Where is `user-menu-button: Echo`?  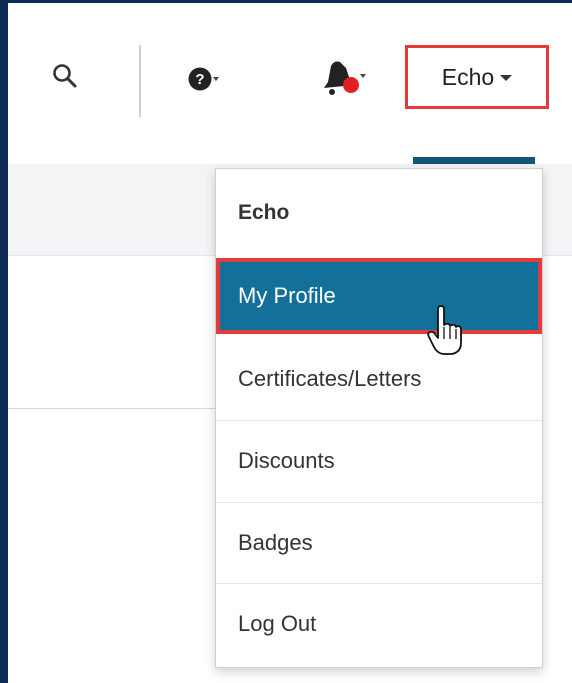
user-menu-button: Echo is located at coordinates (477, 77).